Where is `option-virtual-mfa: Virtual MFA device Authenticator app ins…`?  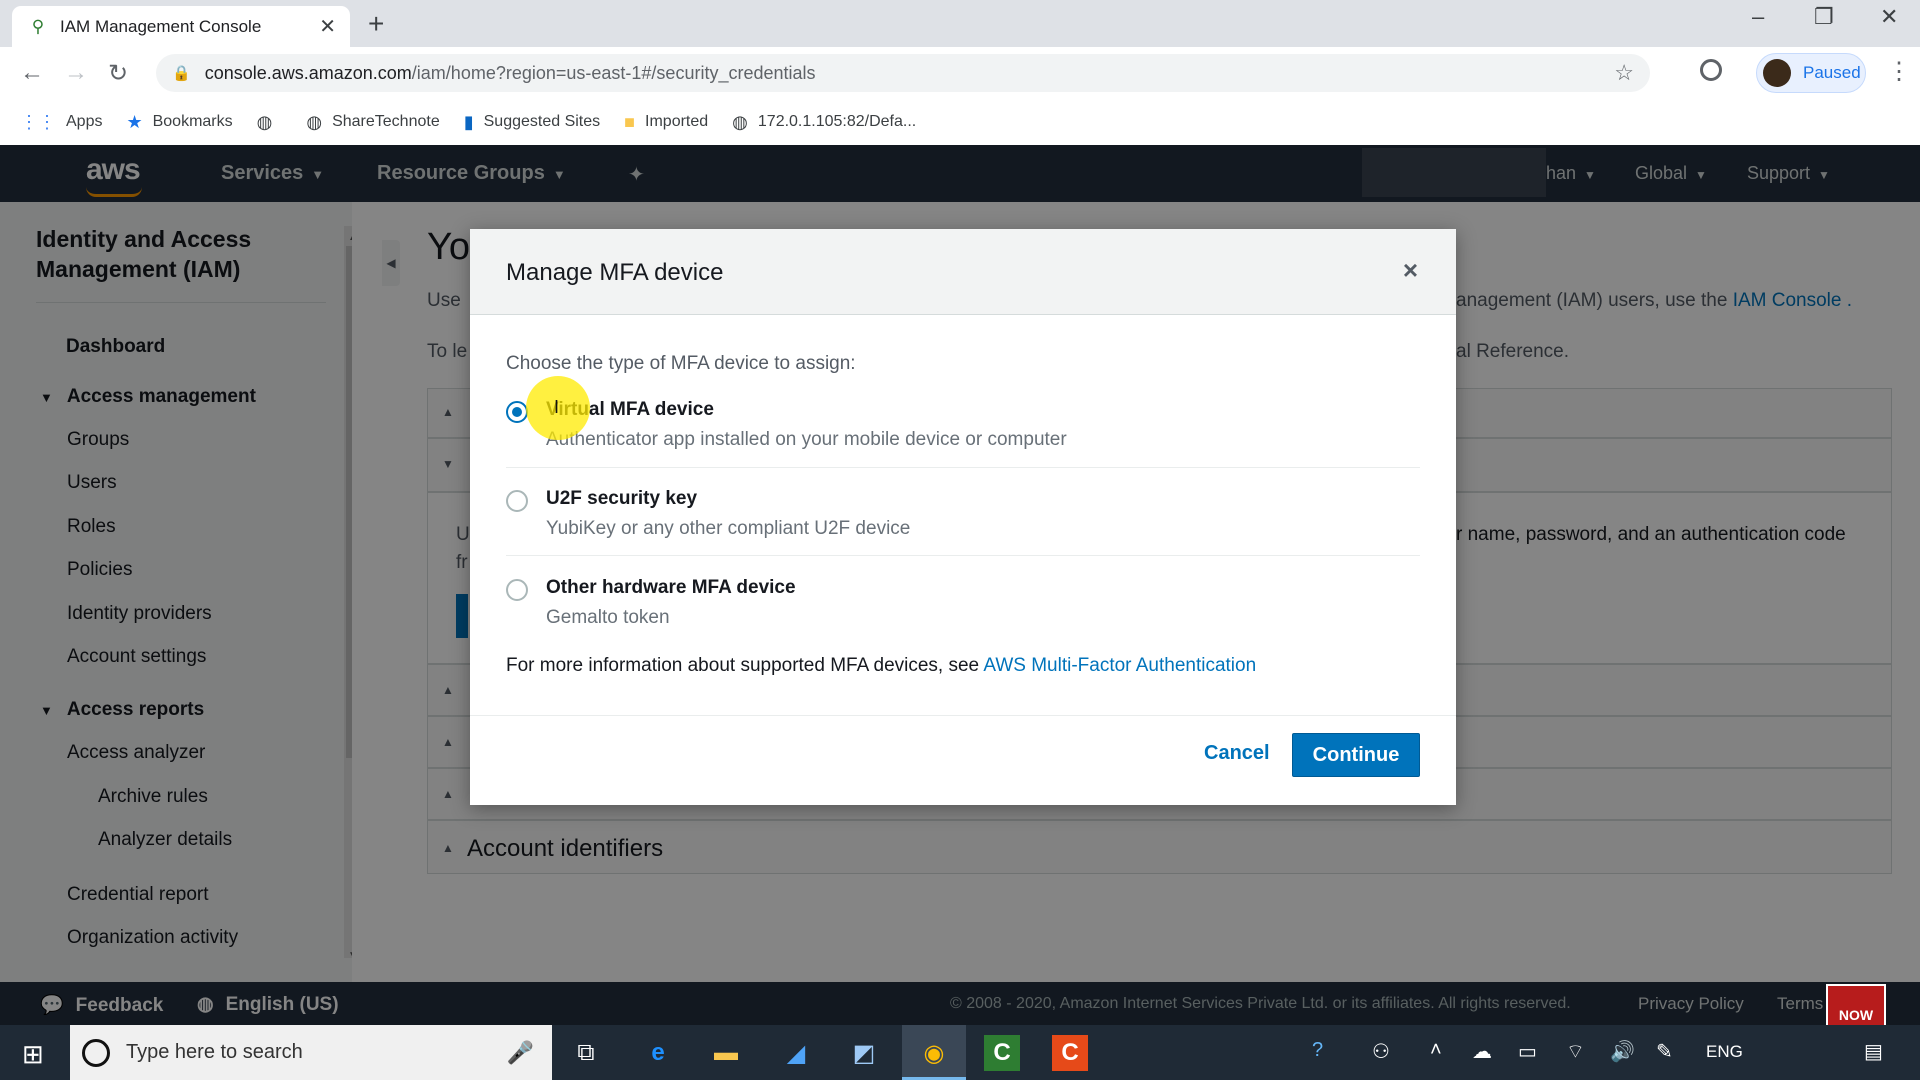 option-virtual-mfa: Virtual MFA device Authenticator app ins… is located at coordinates (963, 441).